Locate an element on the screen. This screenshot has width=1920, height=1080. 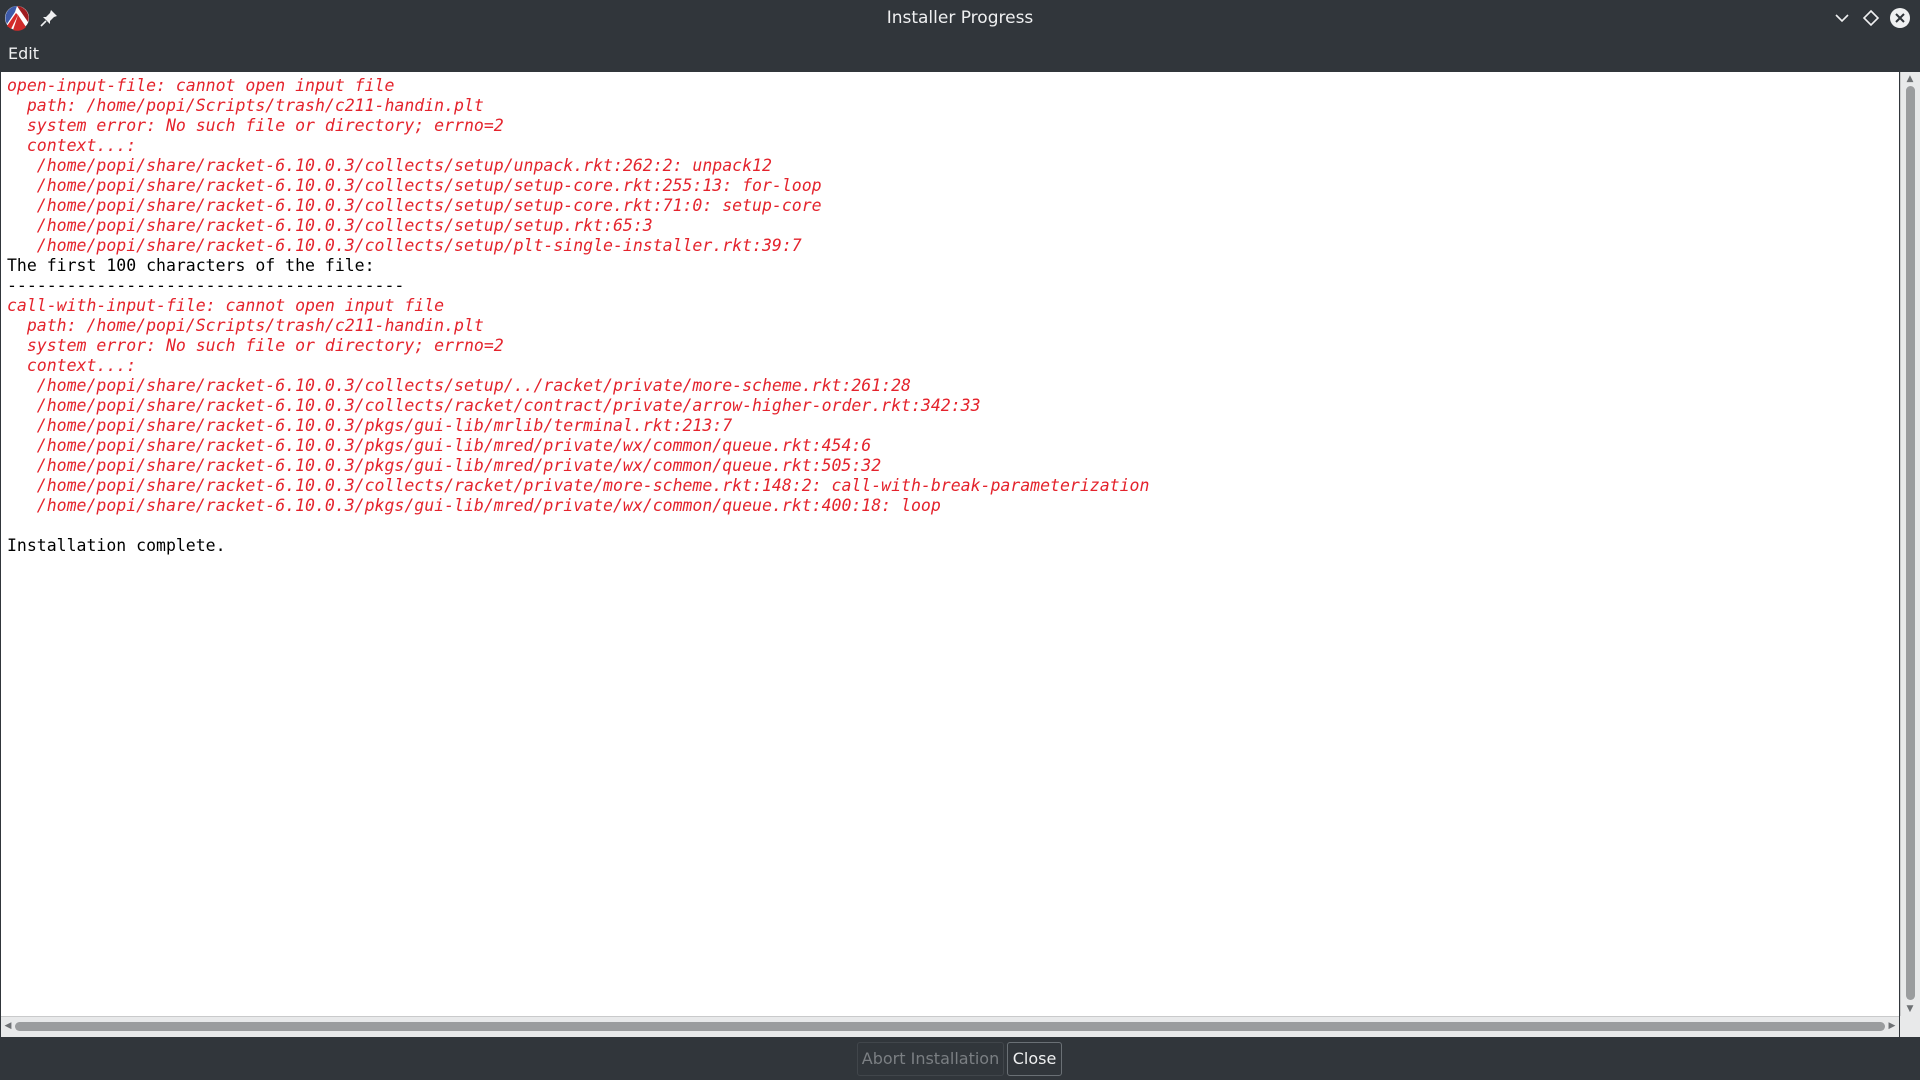
abort-installation-button: Abort Installation is located at coordinates (930, 1059).